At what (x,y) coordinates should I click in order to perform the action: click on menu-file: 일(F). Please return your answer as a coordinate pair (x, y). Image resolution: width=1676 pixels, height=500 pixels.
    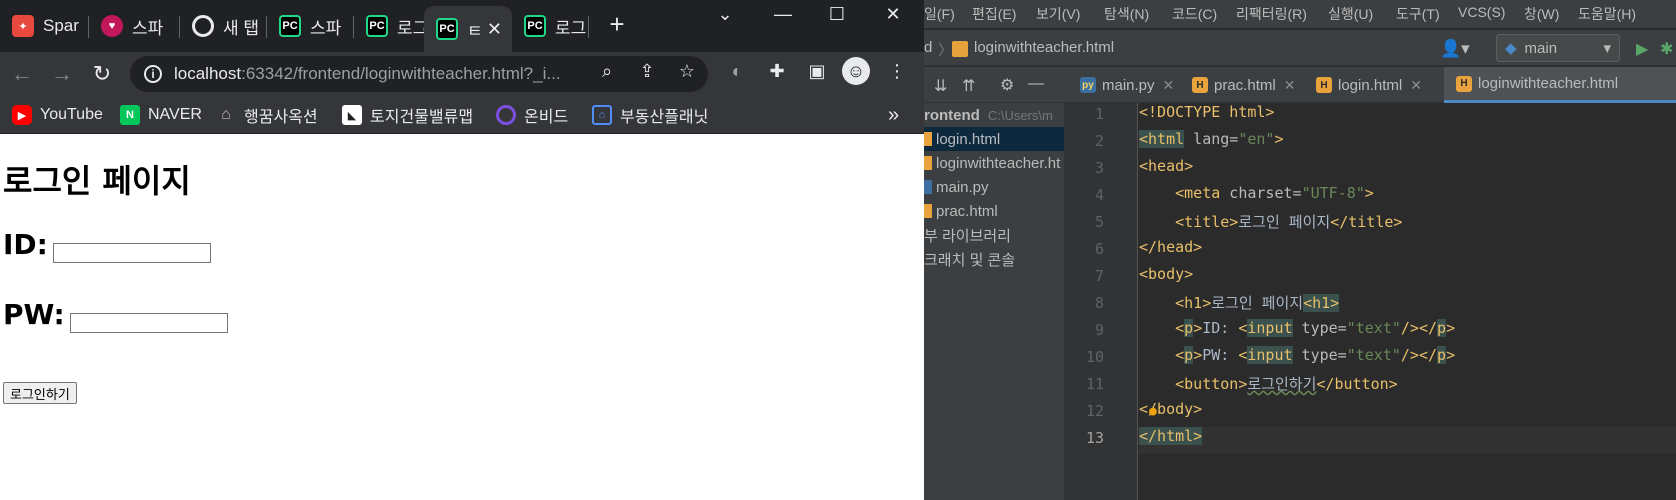
    Looking at the image, I should click on (939, 14).